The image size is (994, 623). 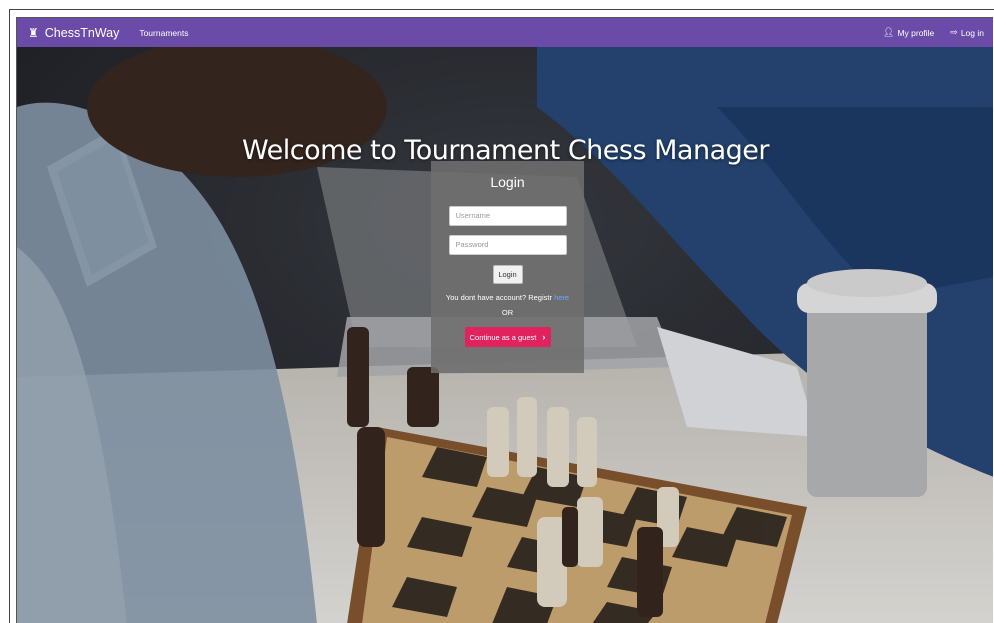 I want to click on nav-tournaments: Tournaments, so click(x=163, y=33).